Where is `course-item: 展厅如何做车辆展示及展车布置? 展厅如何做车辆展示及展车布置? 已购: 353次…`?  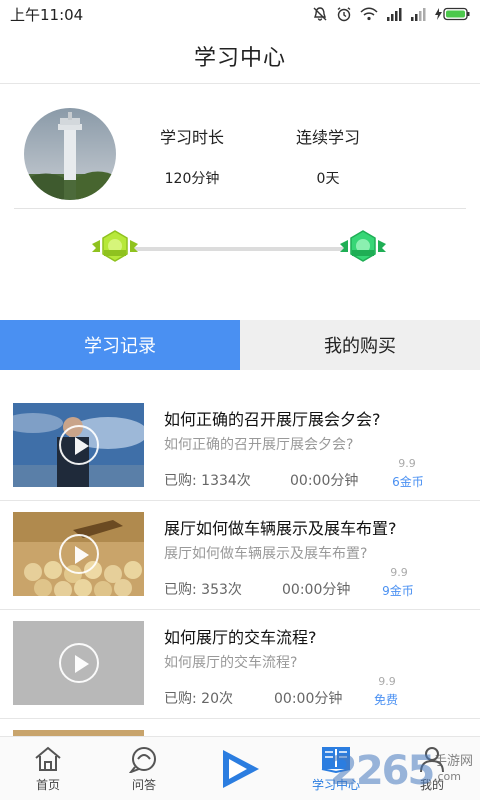 course-item: 展厅如何做车辆展示及展车布置? 展厅如何做车辆展示及展车布置? 已购: 353次… is located at coordinates (240, 555).